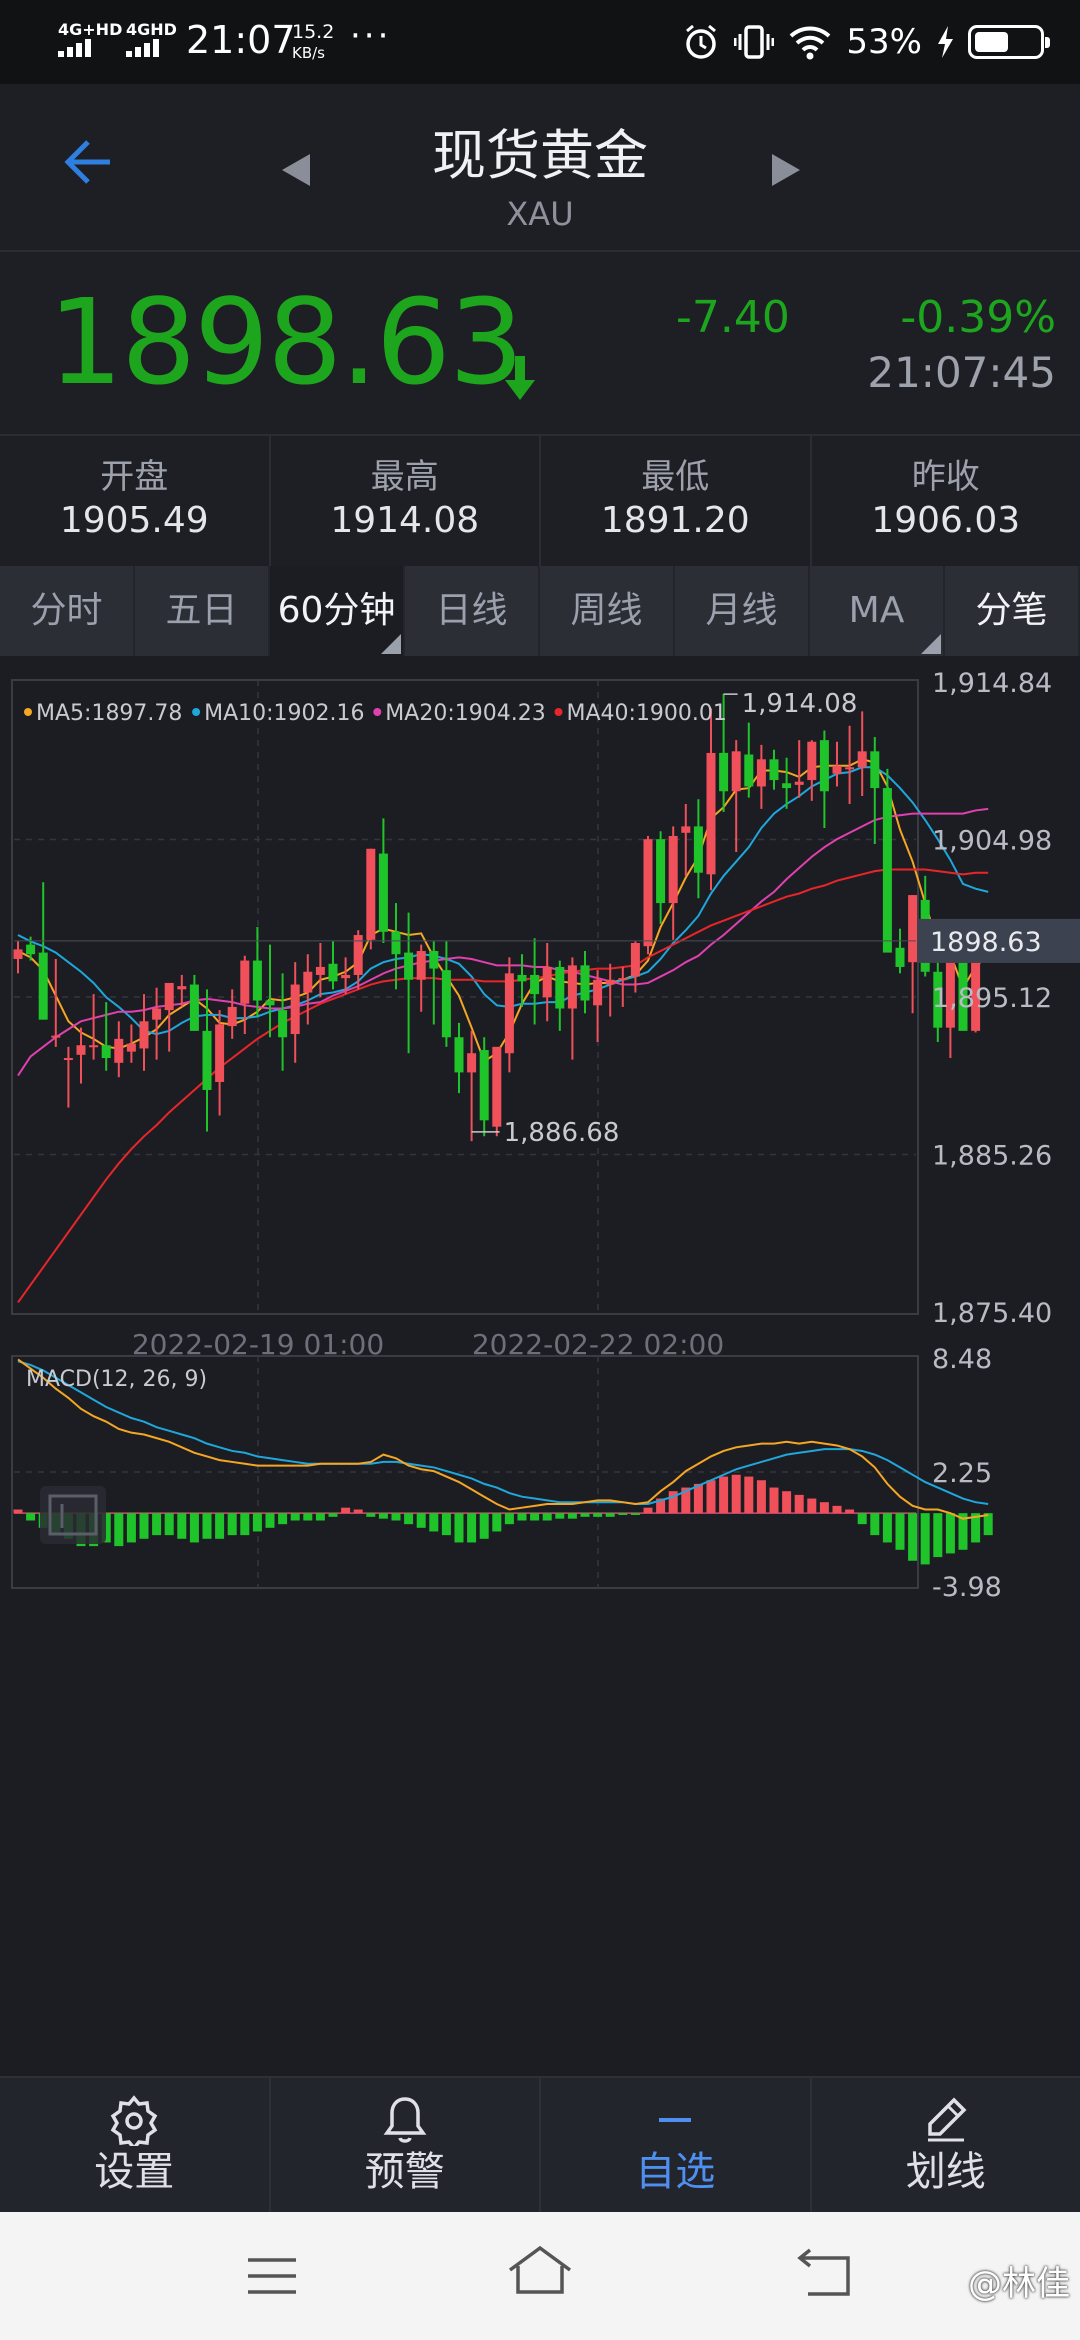 The height and width of the screenshot is (2340, 1080). Describe the element at coordinates (337, 611) in the screenshot. I see `tab-60-minute: 60分钟` at that location.